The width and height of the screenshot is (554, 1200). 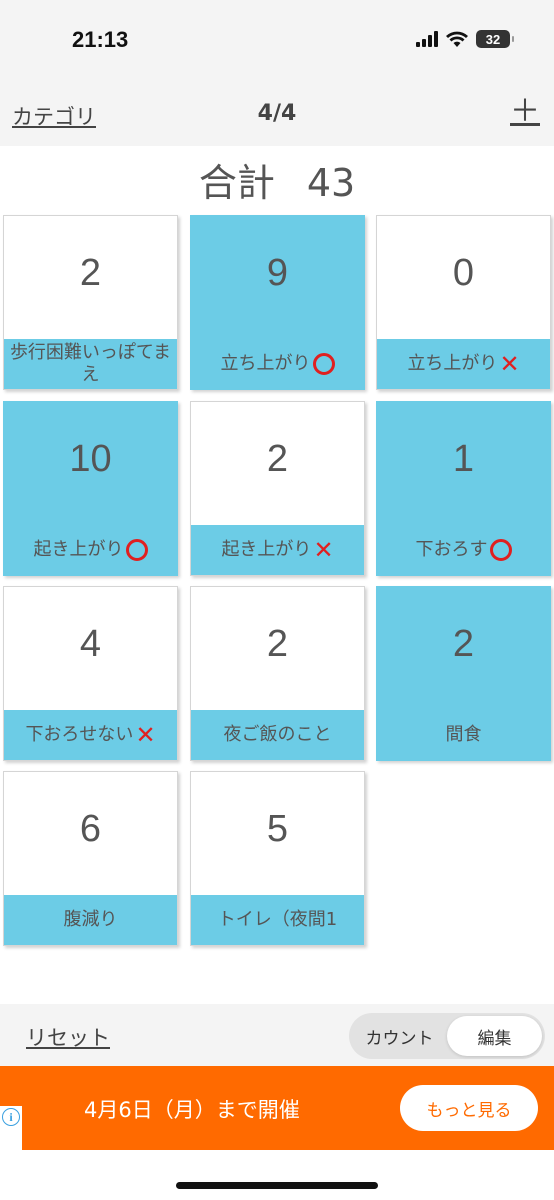 I want to click on tile-label-text: 腹減り, so click(x=90, y=919).